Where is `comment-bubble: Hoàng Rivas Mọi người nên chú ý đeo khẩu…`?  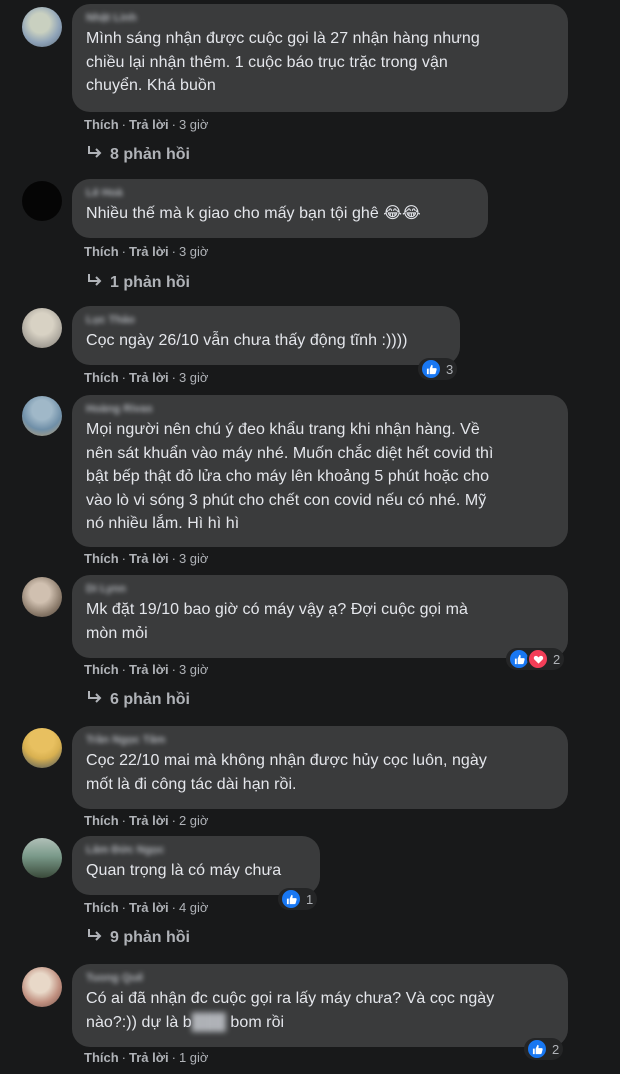
comment-bubble: Hoàng Rivas Mọi người nên chú ý đeo khẩu… is located at coordinates (320, 471).